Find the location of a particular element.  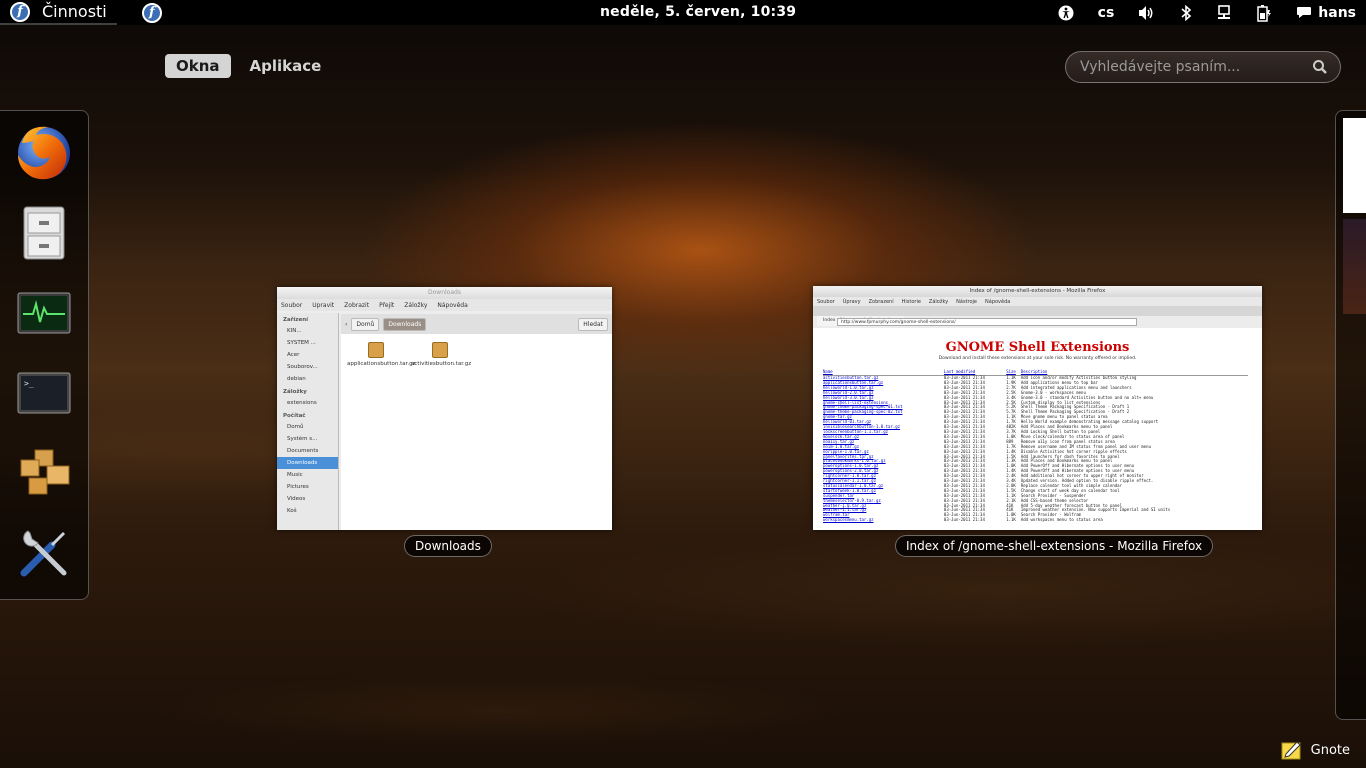

network-icon is located at coordinates (1224, 12).